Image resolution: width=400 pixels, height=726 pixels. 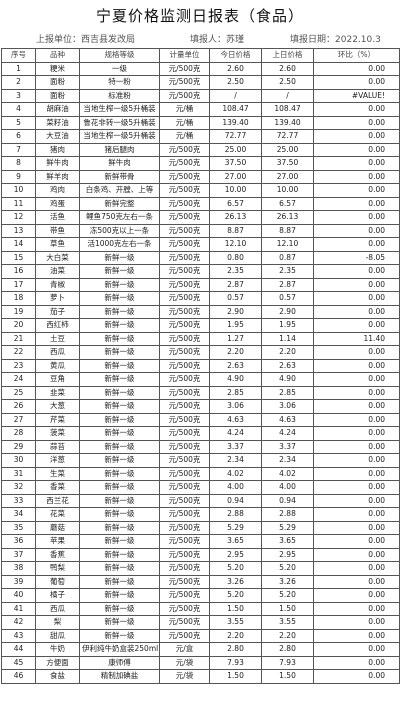 What do you see at coordinates (287, 446) in the screenshot?
I see `cell-yesterday-price: 3.37` at bounding box center [287, 446].